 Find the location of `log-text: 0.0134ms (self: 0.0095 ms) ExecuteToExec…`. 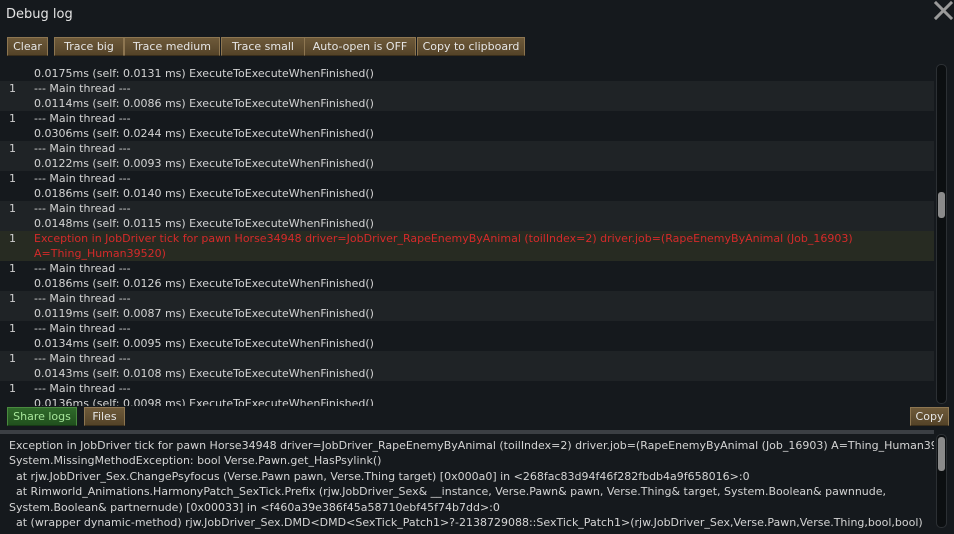

log-text: 0.0134ms (self: 0.0095 ms) ExecuteToExec… is located at coordinates (204, 343).